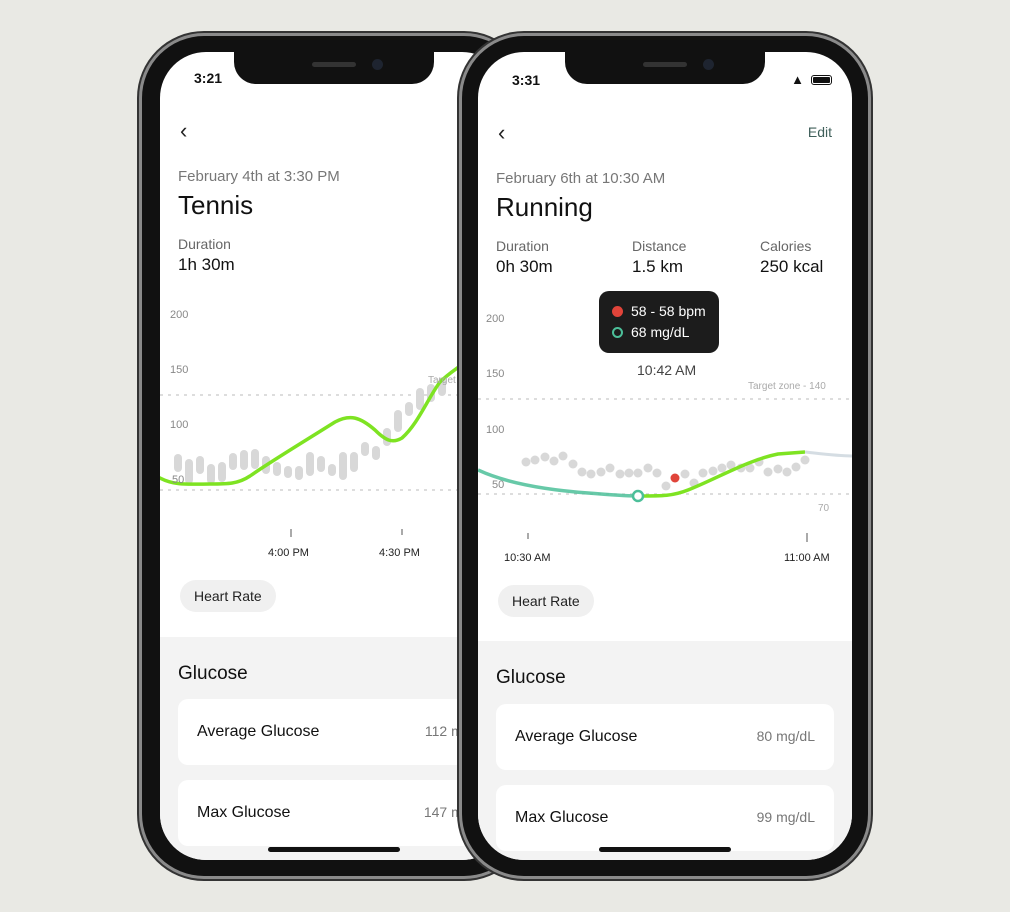 This screenshot has width=1010, height=912. What do you see at coordinates (828, 454) in the screenshot?
I see `glucose-line-future` at bounding box center [828, 454].